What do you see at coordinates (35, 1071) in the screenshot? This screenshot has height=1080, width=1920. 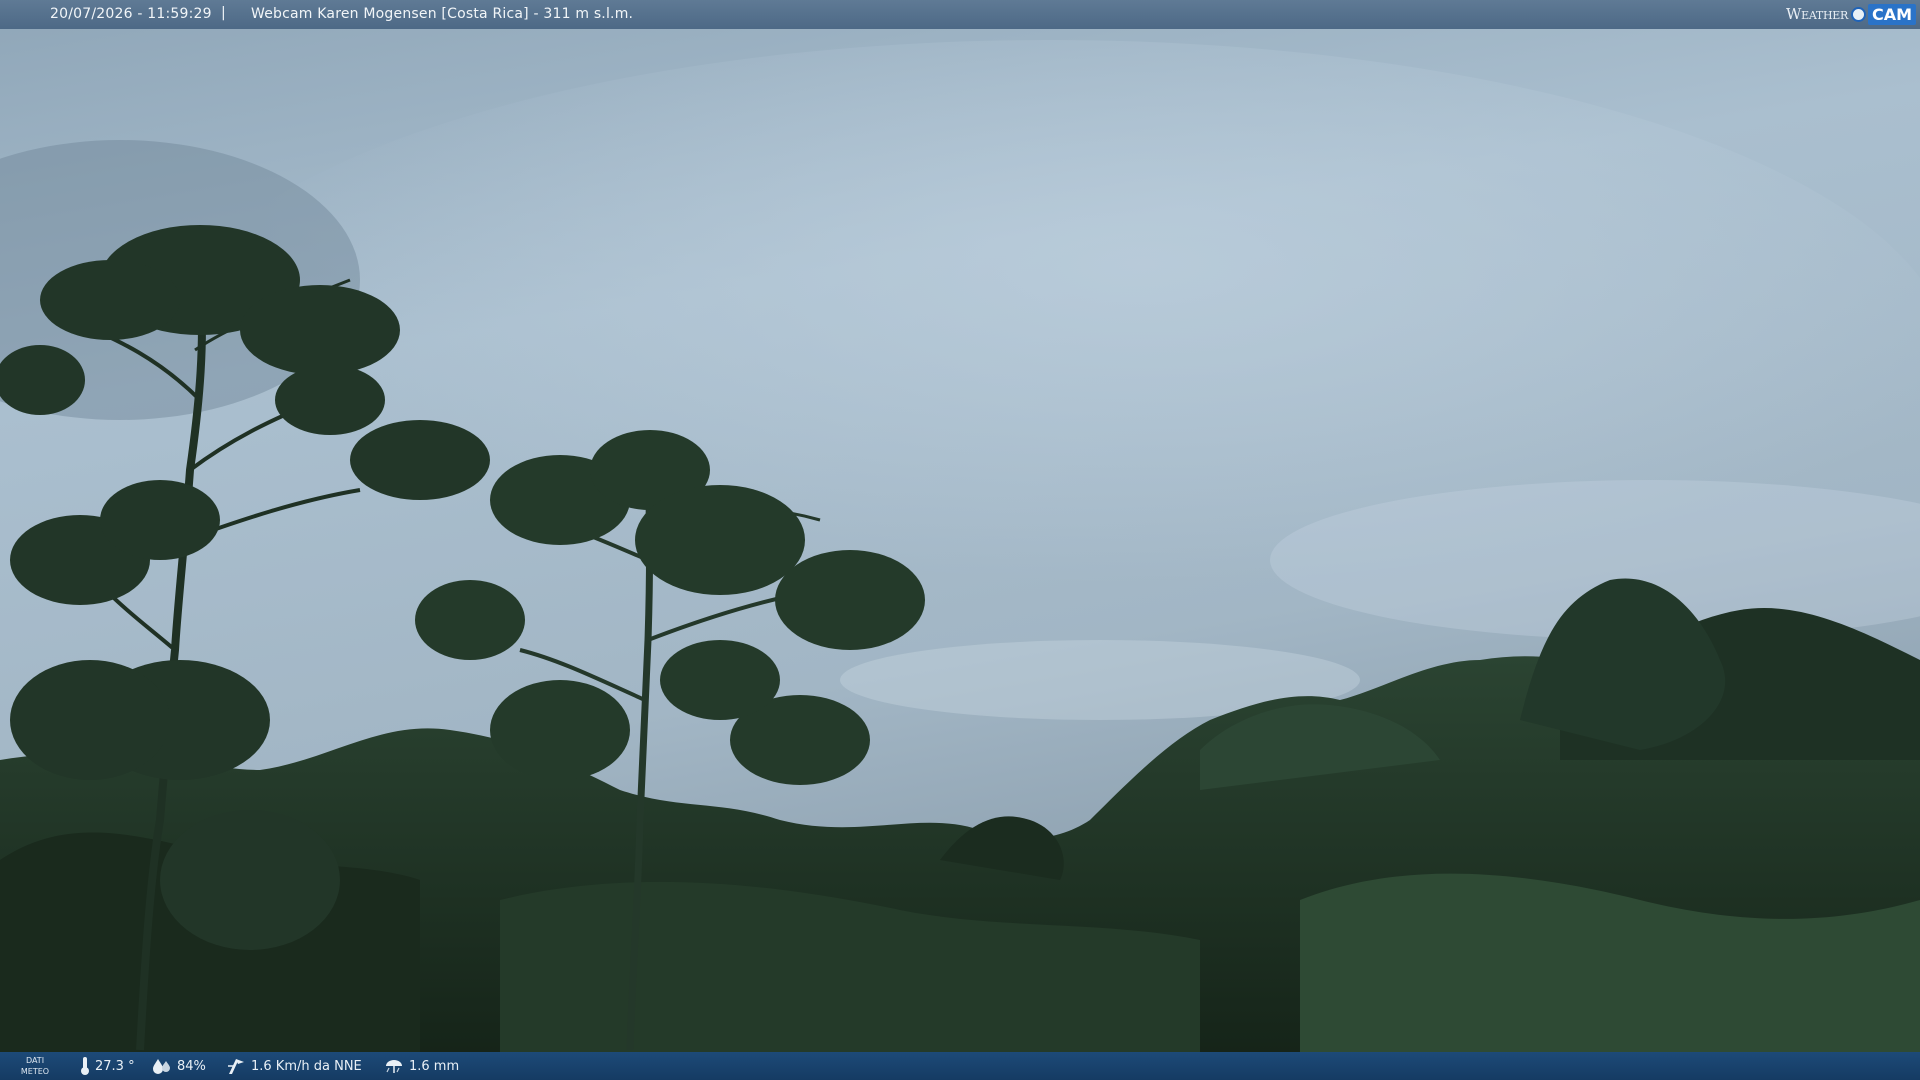 I see `dati-label-line2: METEO` at bounding box center [35, 1071].